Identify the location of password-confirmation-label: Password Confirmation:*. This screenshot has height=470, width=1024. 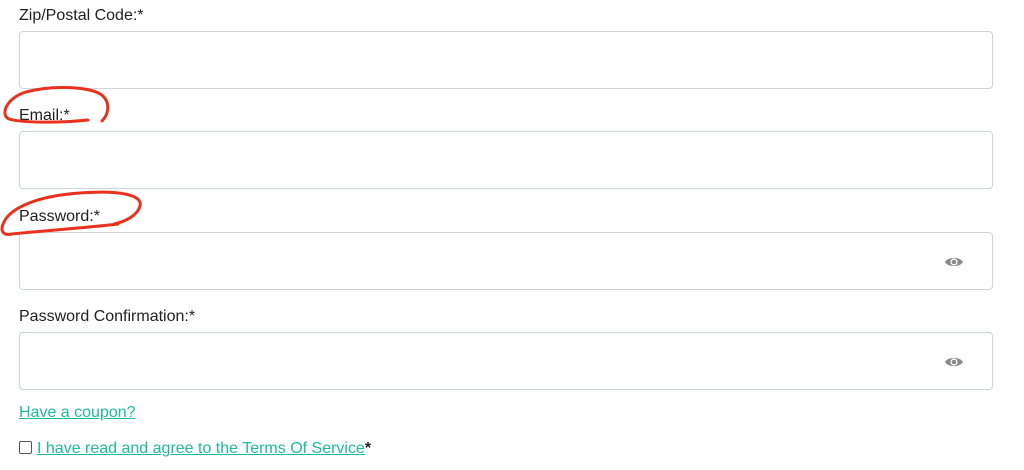
(107, 316).